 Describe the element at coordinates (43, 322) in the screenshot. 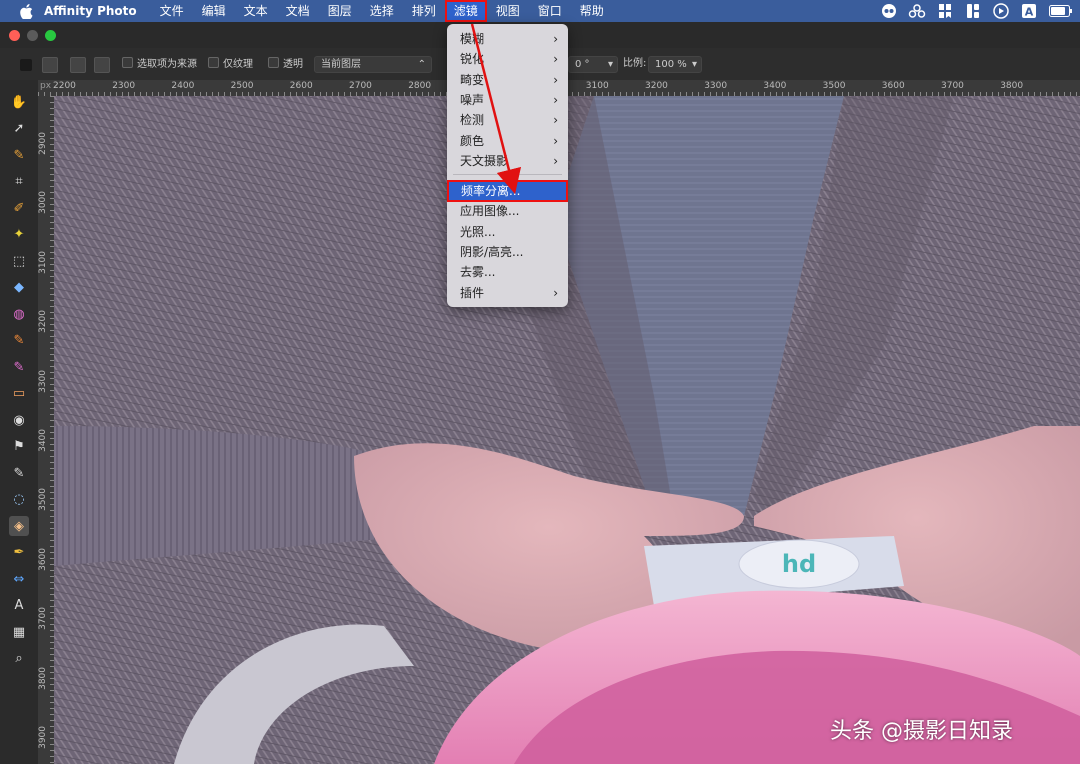

I see `ruler-tick-label: 3200` at that location.